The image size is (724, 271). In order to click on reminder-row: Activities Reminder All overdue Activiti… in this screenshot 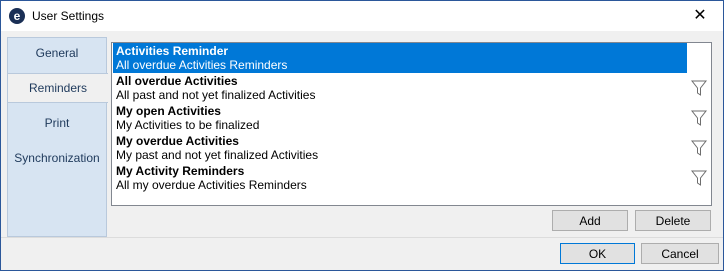, I will do `click(400, 58)`.